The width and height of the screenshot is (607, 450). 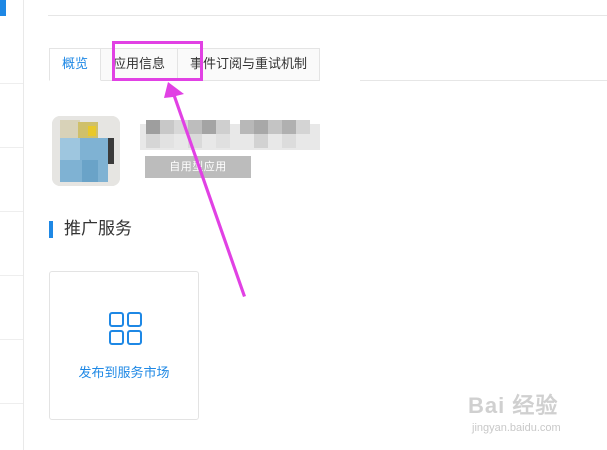 What do you see at coordinates (327, 15) in the screenshot?
I see `header-divider` at bounding box center [327, 15].